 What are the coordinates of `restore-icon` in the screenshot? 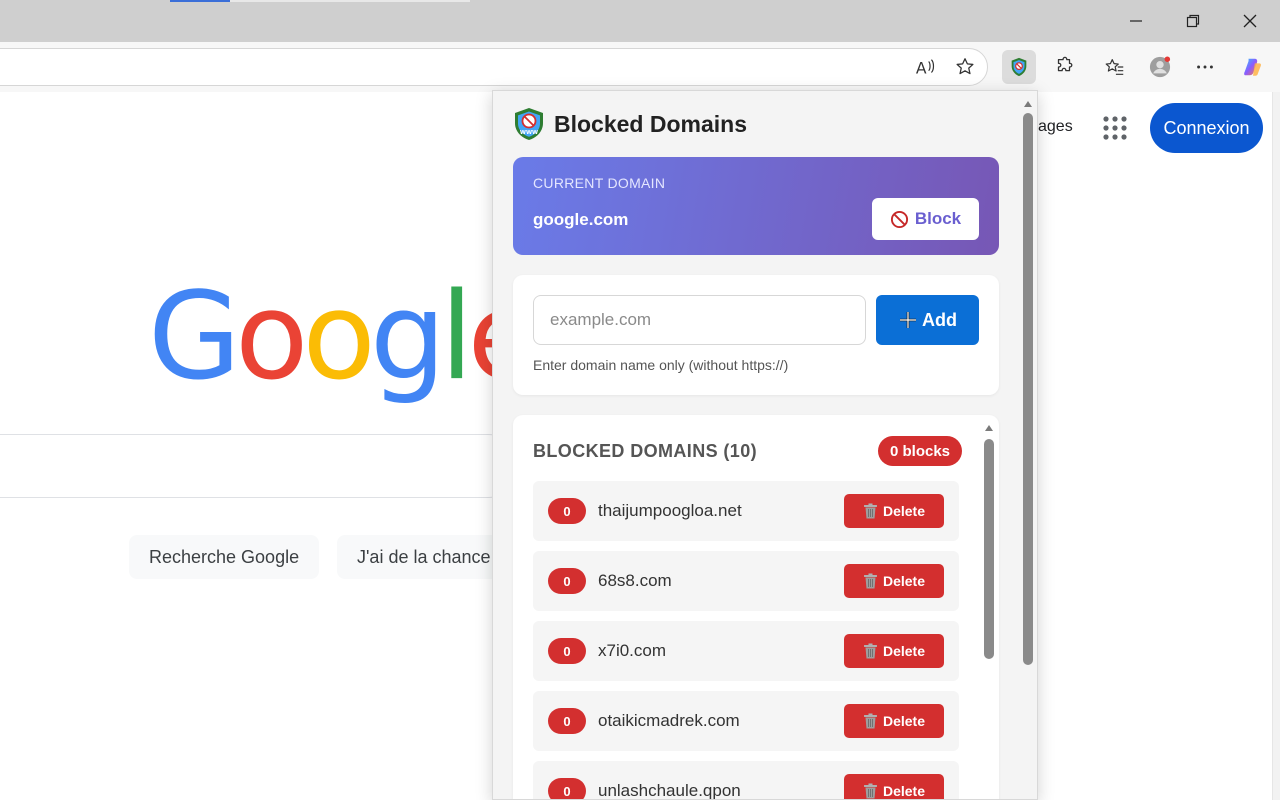 It's located at (1193, 21).